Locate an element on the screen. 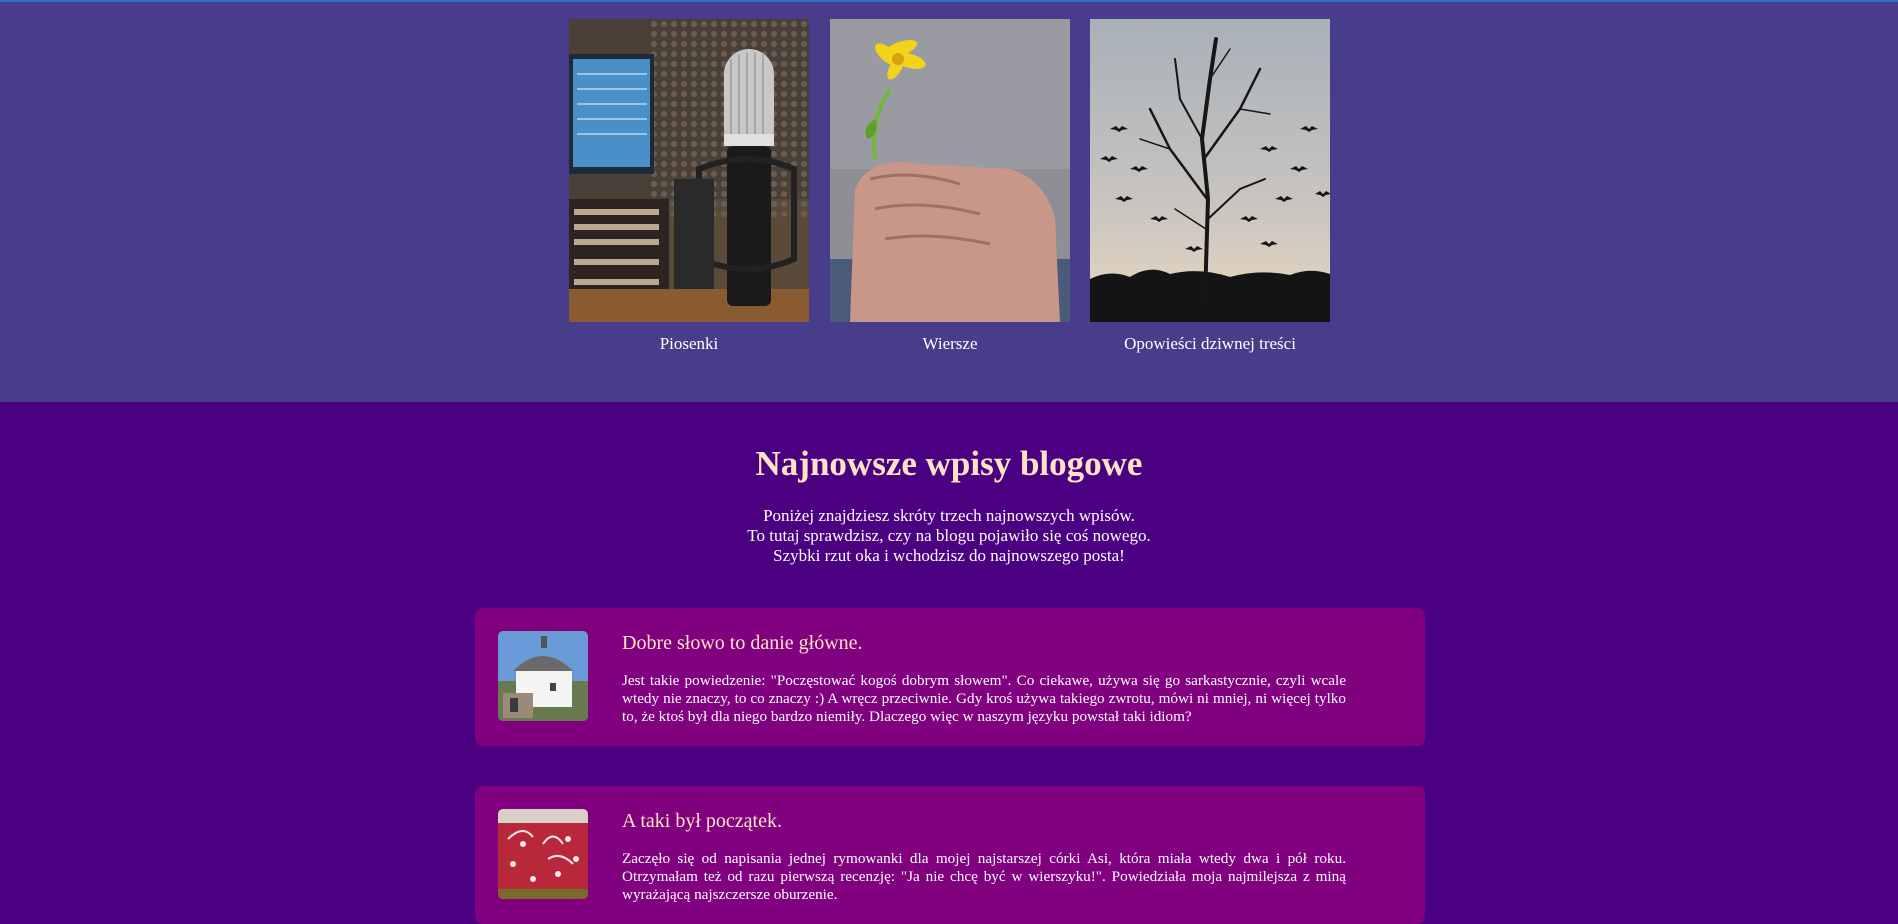  red-cake-thumbnail is located at coordinates (543, 854).